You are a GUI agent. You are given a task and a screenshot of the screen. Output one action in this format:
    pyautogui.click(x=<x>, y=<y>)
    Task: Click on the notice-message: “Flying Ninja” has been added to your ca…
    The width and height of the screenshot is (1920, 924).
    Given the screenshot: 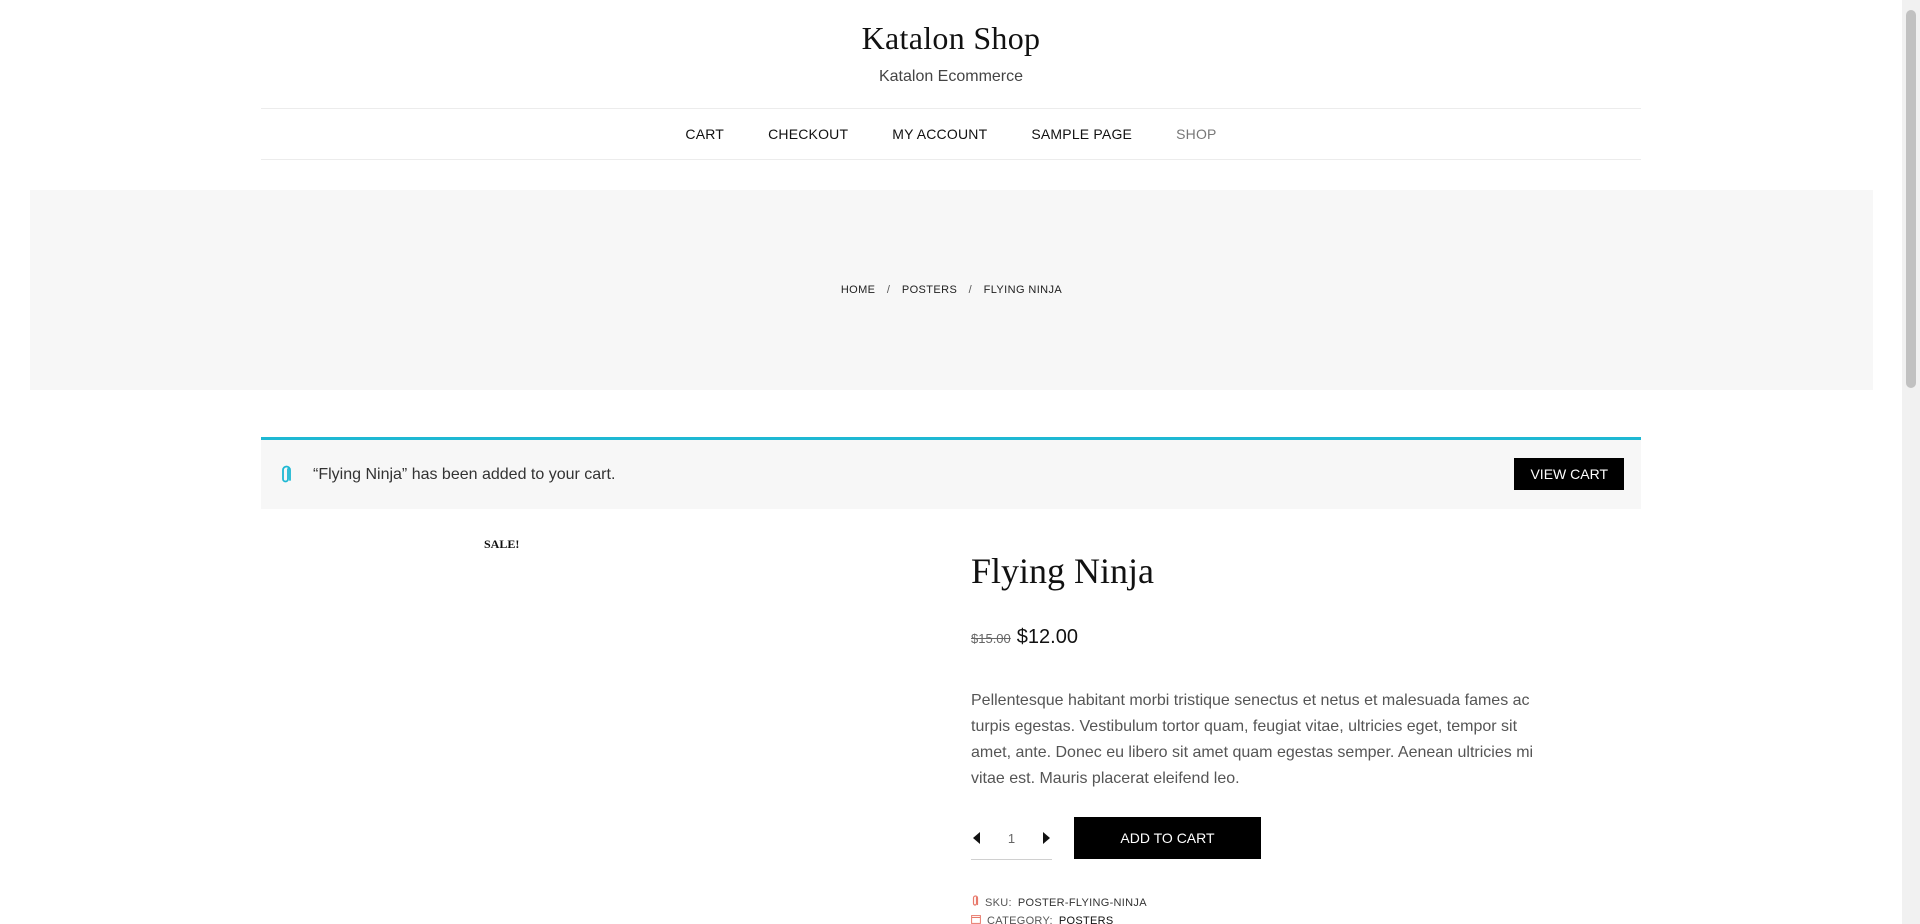 What is the action you would take?
    pyautogui.click(x=464, y=474)
    